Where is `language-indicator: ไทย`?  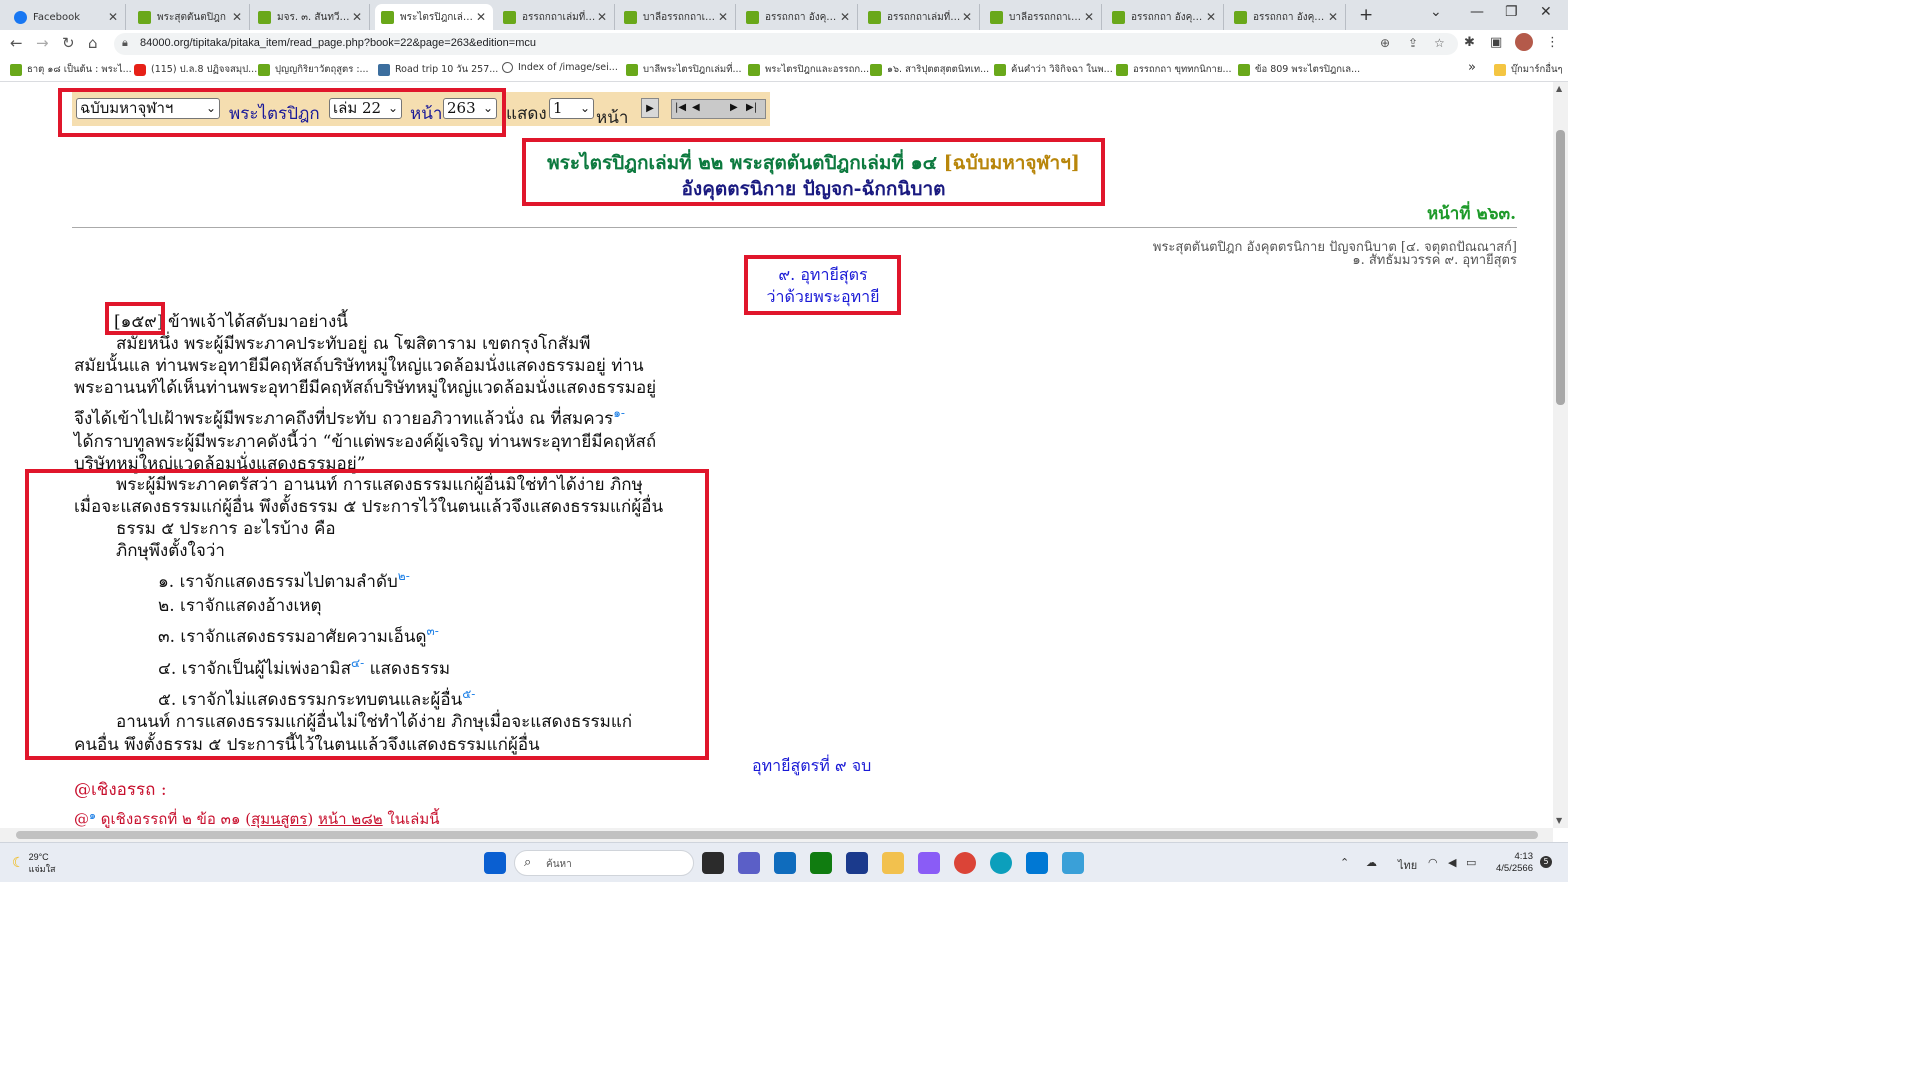
language-indicator: ไทย is located at coordinates (1407, 865).